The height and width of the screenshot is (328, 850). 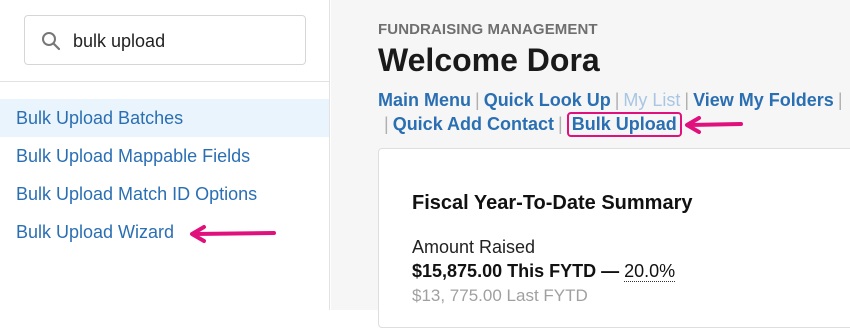 What do you see at coordinates (610, 271) in the screenshot?
I see `dash: —` at bounding box center [610, 271].